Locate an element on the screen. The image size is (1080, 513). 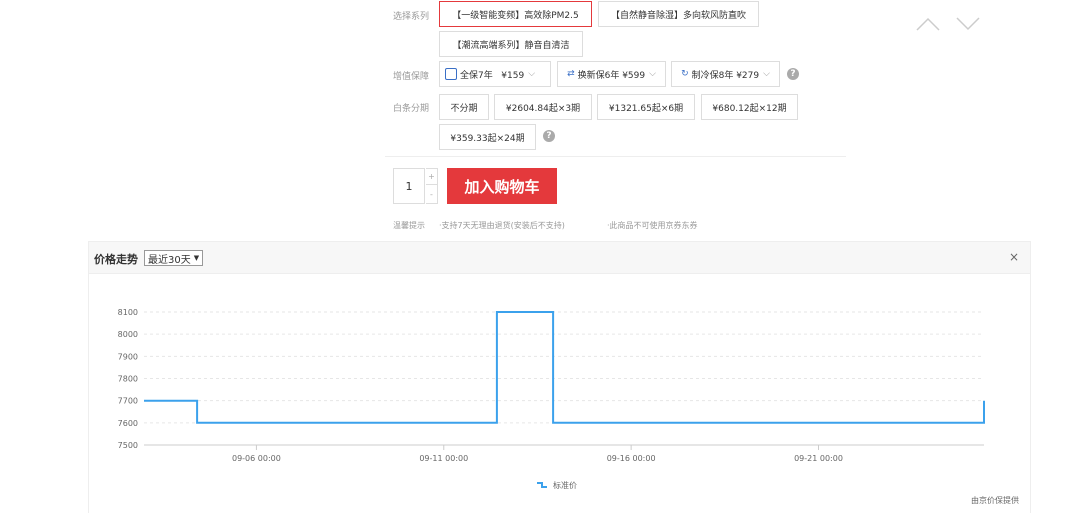
warranty-label: 增值保障 is located at coordinates (411, 77).